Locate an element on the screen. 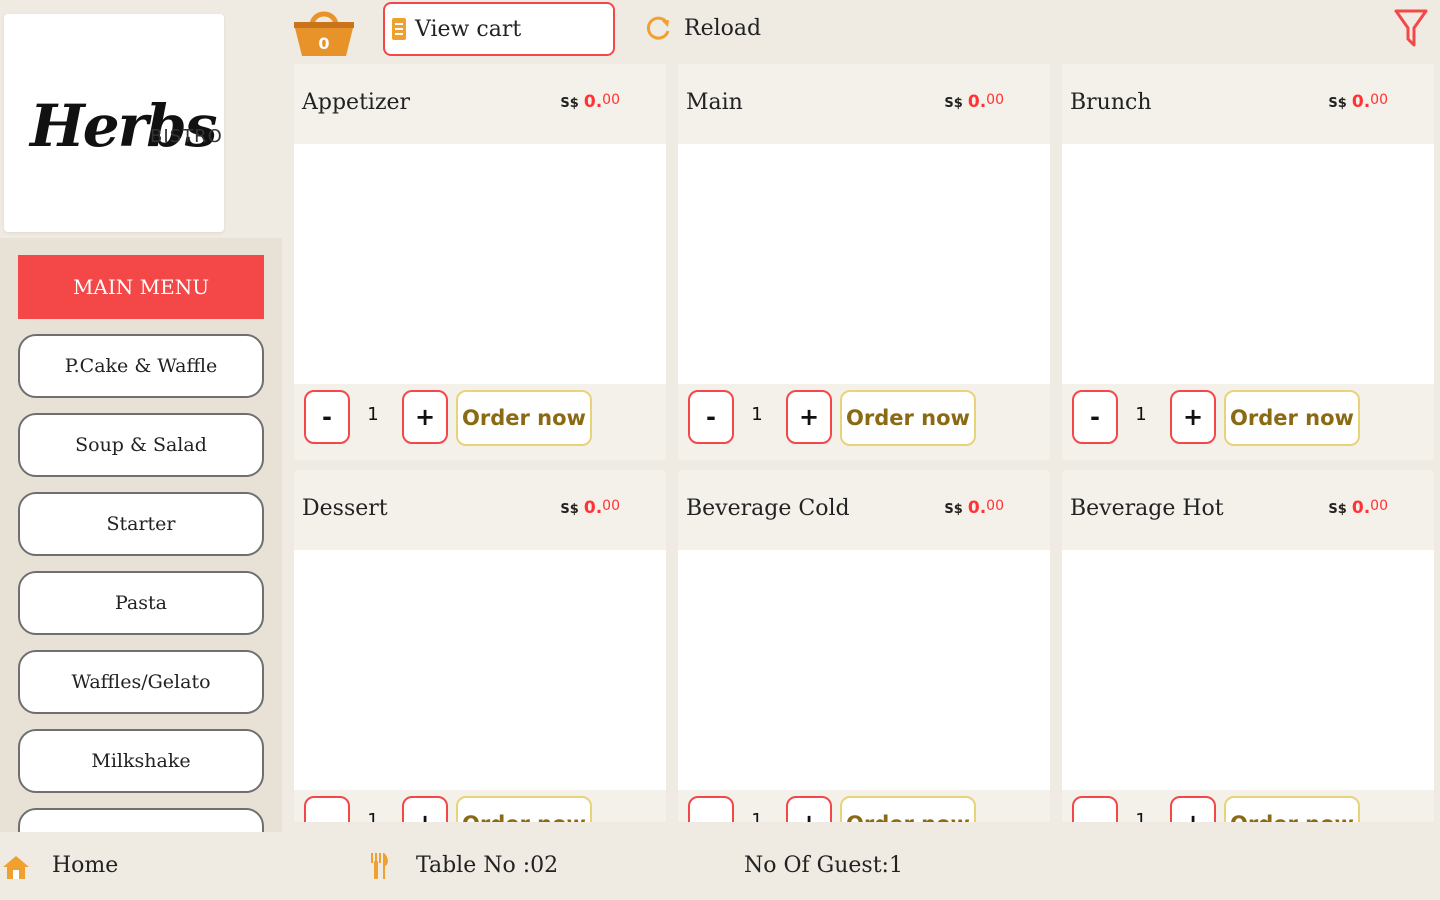 The width and height of the screenshot is (1440, 900). card-header: Brunch S$ 0.00 is located at coordinates (1248, 104).